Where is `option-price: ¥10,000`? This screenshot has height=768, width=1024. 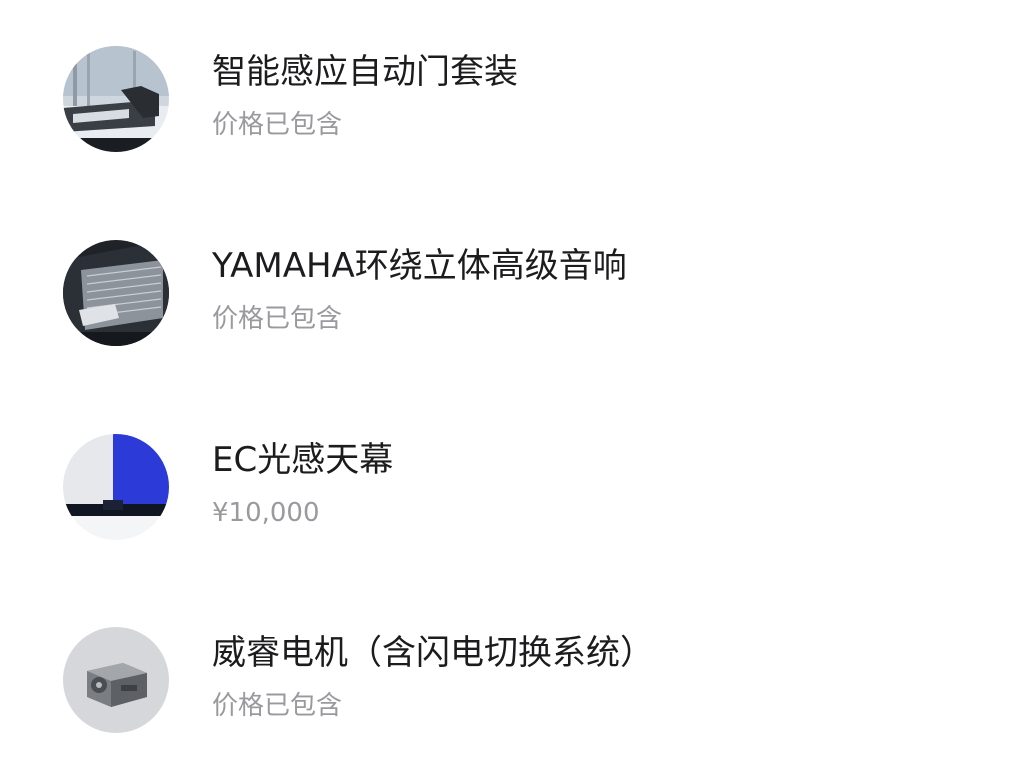
option-price: ¥10,000 is located at coordinates (266, 513).